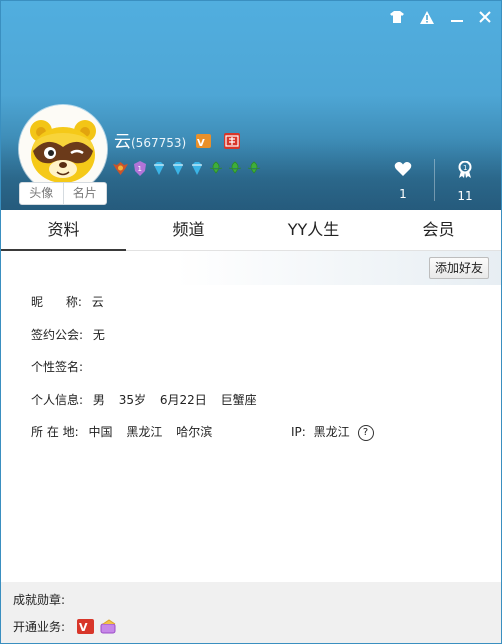 The image size is (502, 644). What do you see at coordinates (251, 612) in the screenshot?
I see `footer-panel: 成就勋章: 开通业务: V` at bounding box center [251, 612].